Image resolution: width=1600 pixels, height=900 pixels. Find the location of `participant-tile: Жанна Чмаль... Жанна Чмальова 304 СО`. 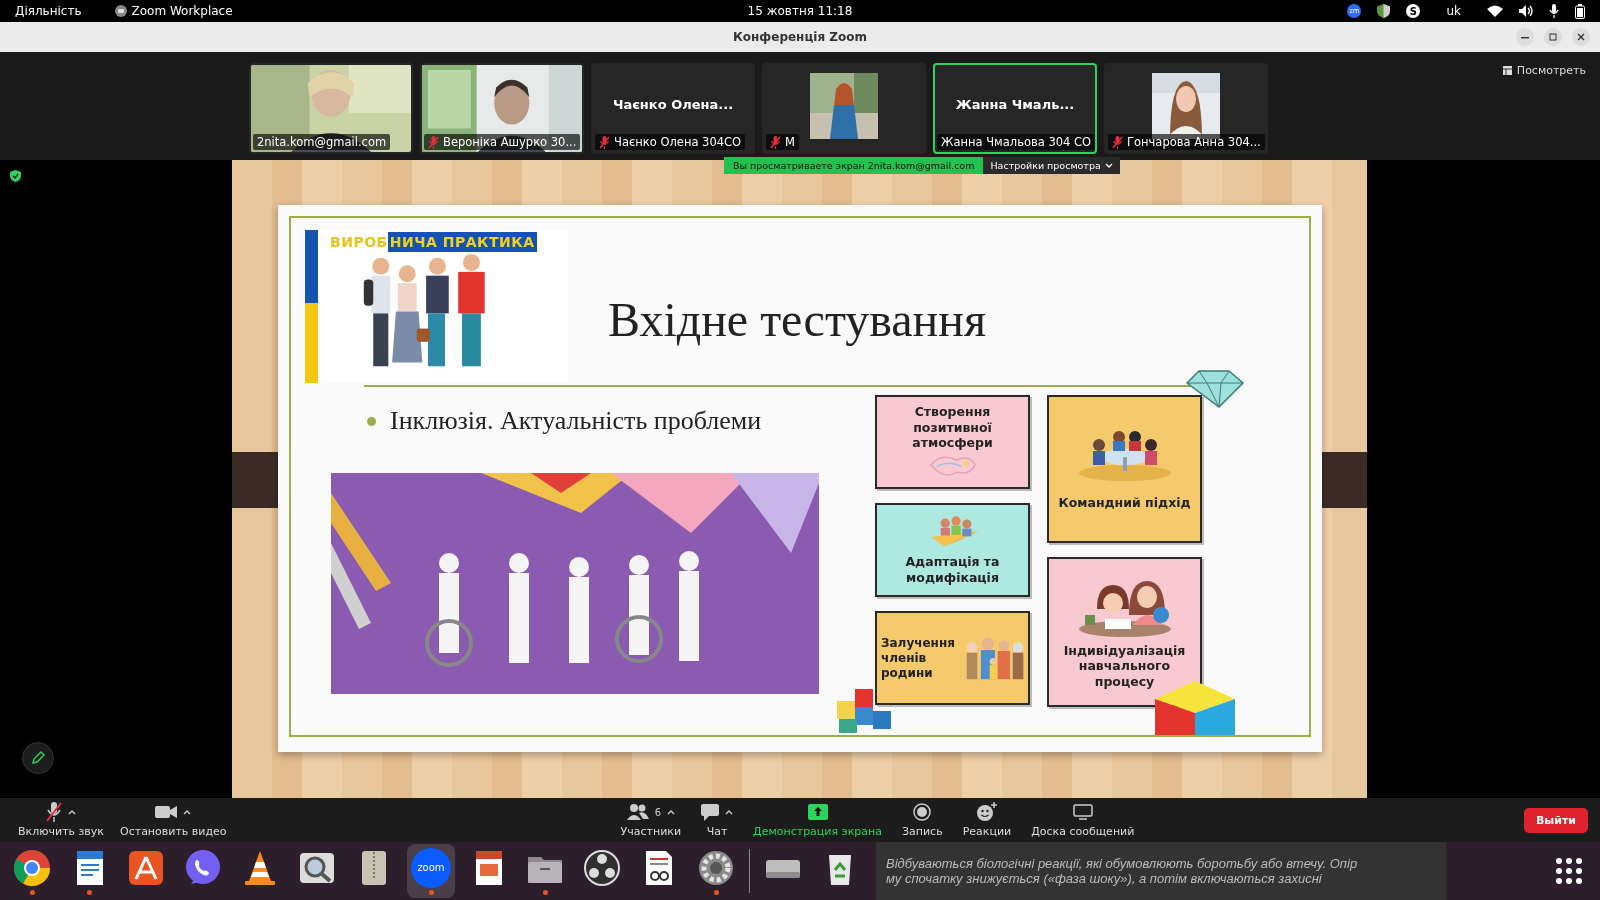

participant-tile: Жанна Чмаль... Жанна Чмальова 304 СО is located at coordinates (1015, 108).